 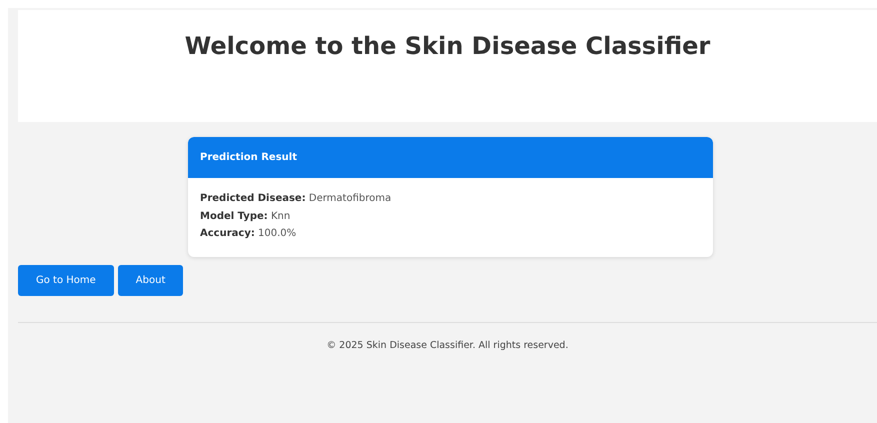 What do you see at coordinates (447, 345) in the screenshot?
I see `copyright-text: © 2025 Skin Disease Classifier. All rights reserved.` at bounding box center [447, 345].